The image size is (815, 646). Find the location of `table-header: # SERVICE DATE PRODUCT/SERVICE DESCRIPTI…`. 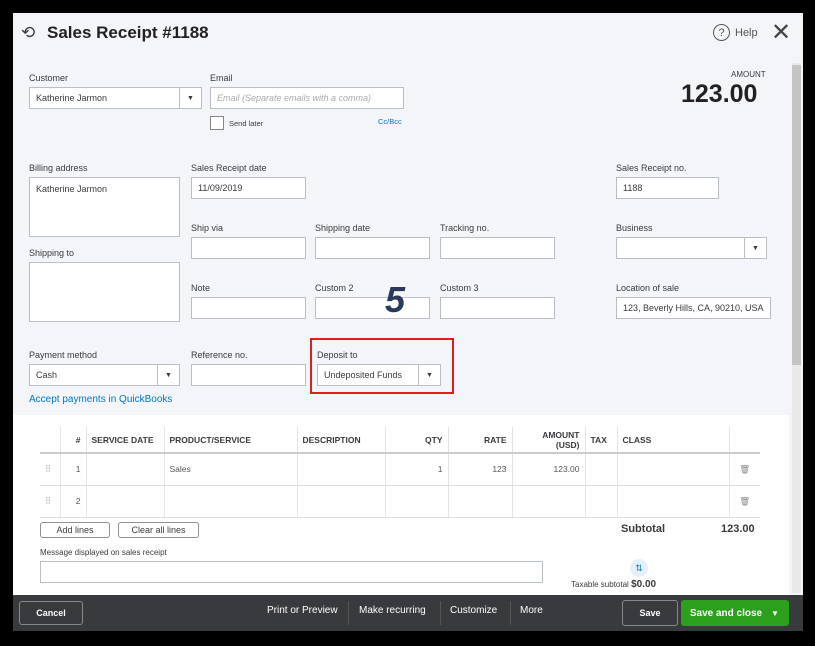

table-header: # SERVICE DATE PRODUCT/SERVICE DESCRIPTI… is located at coordinates (400, 440).